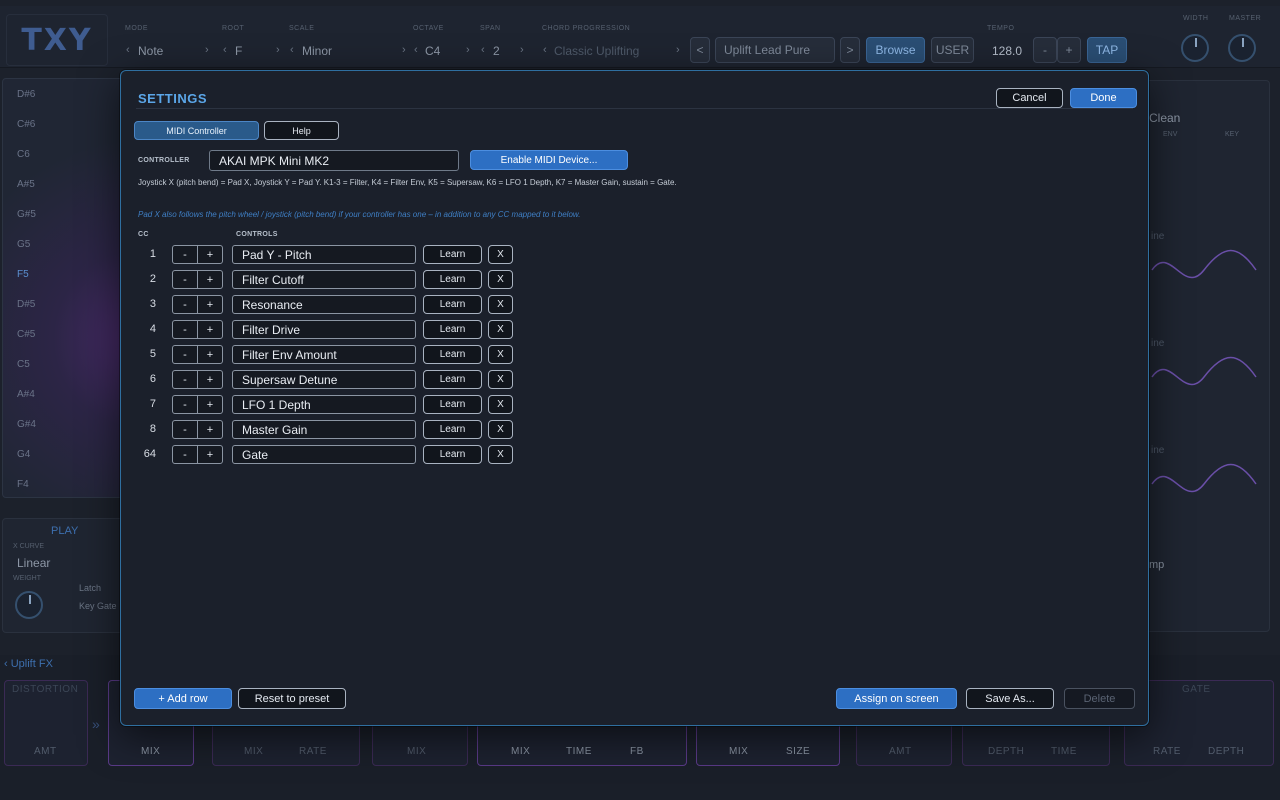  What do you see at coordinates (1164, 118) in the screenshot?
I see `drive-value: Clean` at bounding box center [1164, 118].